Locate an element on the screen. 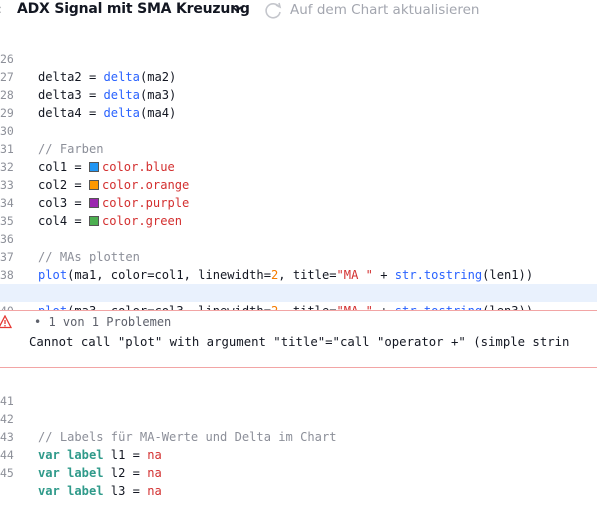 The image size is (597, 518). code-line: 32 col2 = color.orange is located at coordinates (298, 166).